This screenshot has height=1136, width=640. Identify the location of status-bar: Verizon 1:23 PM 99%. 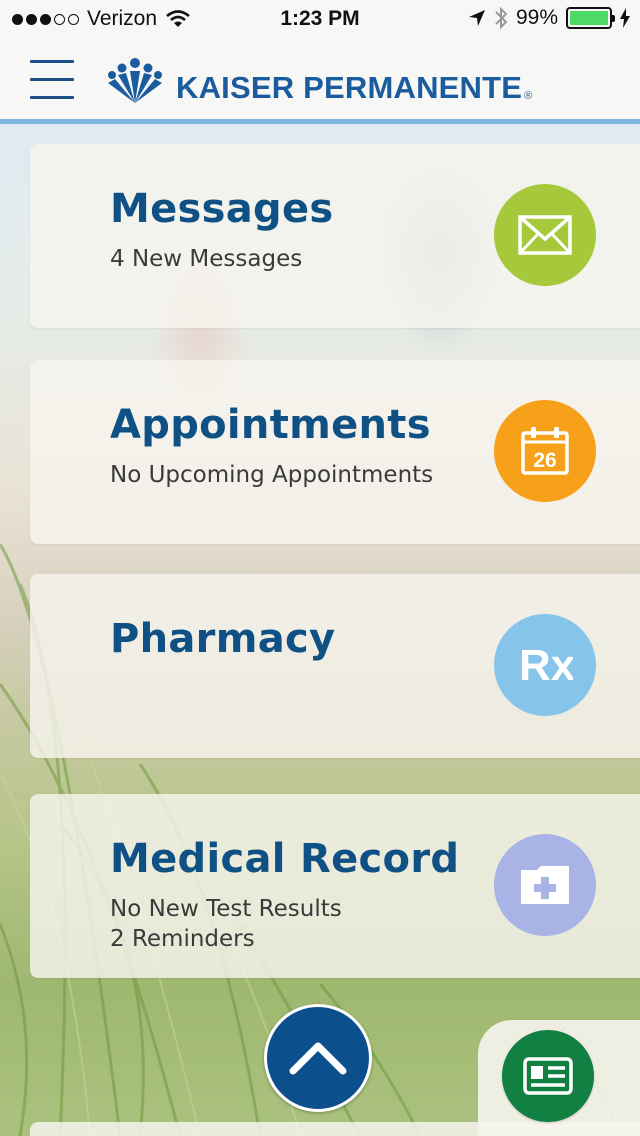
(320, 20).